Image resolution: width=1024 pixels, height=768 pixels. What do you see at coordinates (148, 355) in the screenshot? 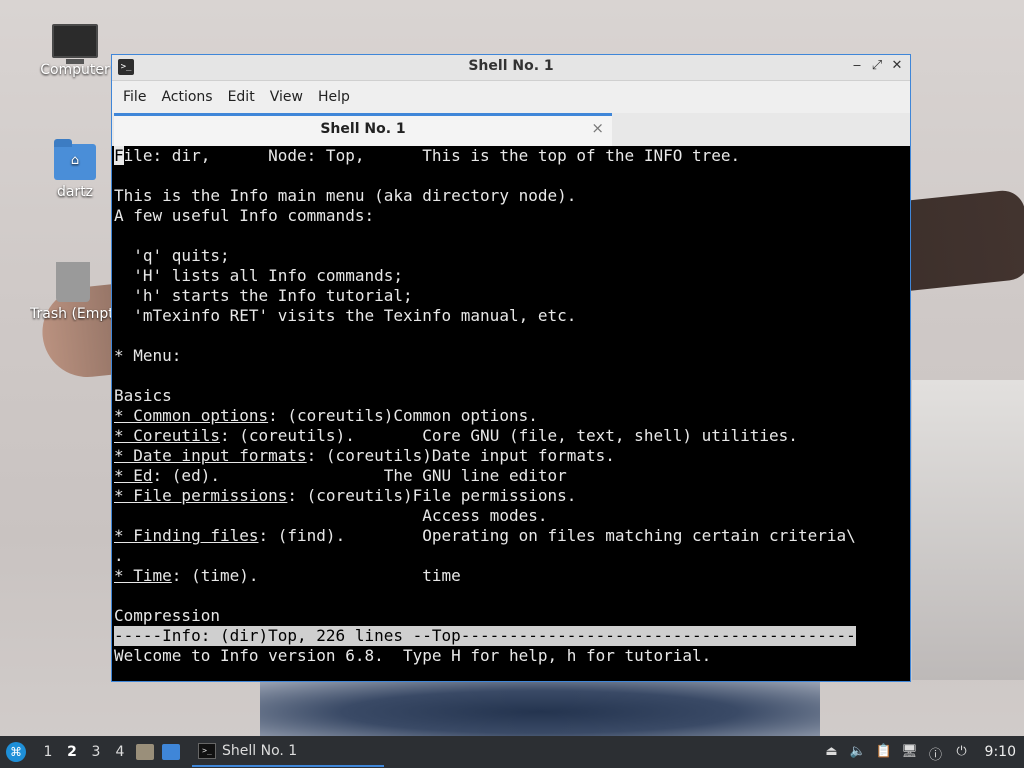
I see `terminal-line: * Menu:` at bounding box center [148, 355].